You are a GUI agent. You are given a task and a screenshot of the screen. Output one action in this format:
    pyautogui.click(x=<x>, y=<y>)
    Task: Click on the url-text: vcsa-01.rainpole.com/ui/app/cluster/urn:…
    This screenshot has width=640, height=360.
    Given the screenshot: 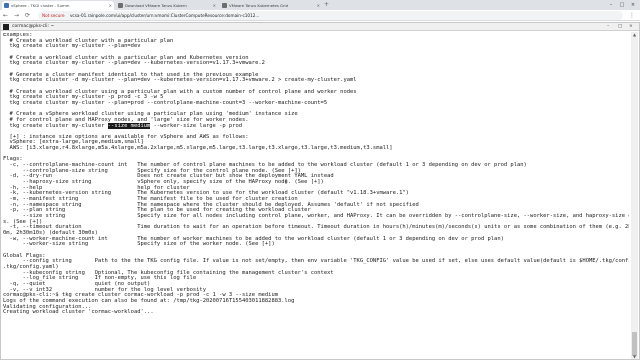 What is the action you would take?
    pyautogui.click(x=164, y=15)
    